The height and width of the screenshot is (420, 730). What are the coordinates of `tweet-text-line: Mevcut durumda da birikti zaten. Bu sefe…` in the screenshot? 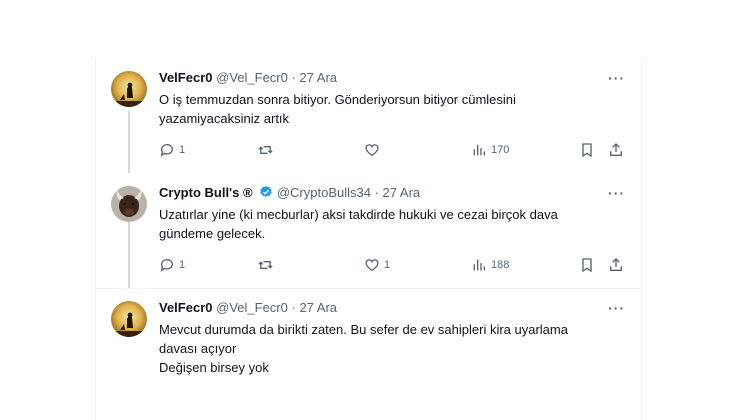 It's located at (363, 329).